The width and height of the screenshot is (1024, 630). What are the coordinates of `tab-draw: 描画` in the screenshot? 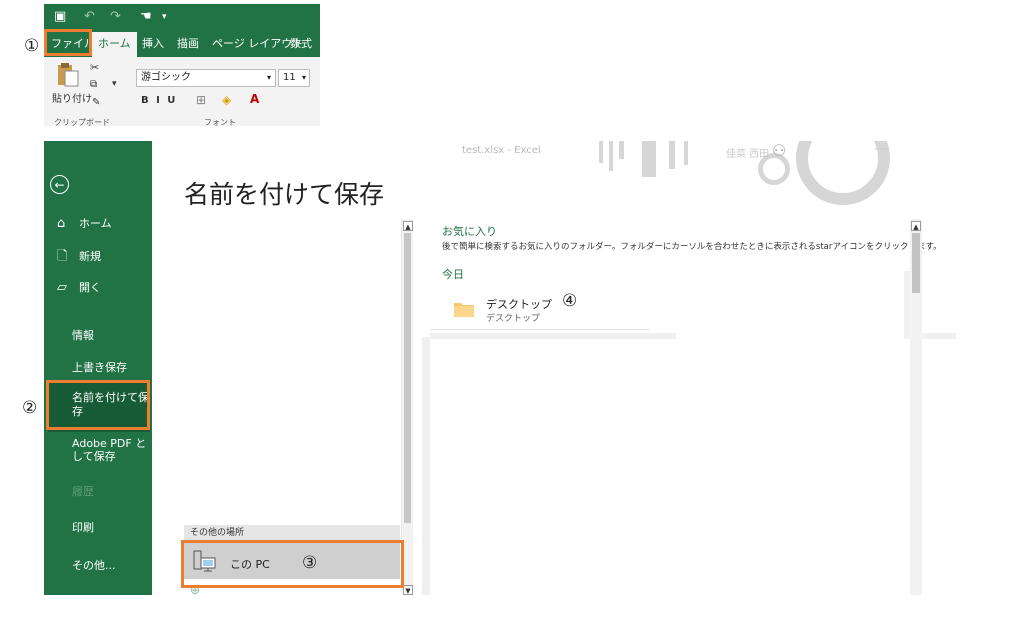 It's located at (188, 43).